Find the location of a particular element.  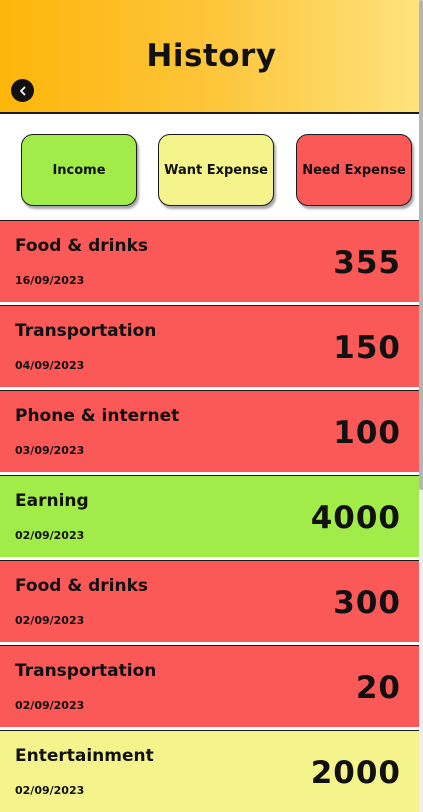

chevron-left-icon is located at coordinates (22, 90).